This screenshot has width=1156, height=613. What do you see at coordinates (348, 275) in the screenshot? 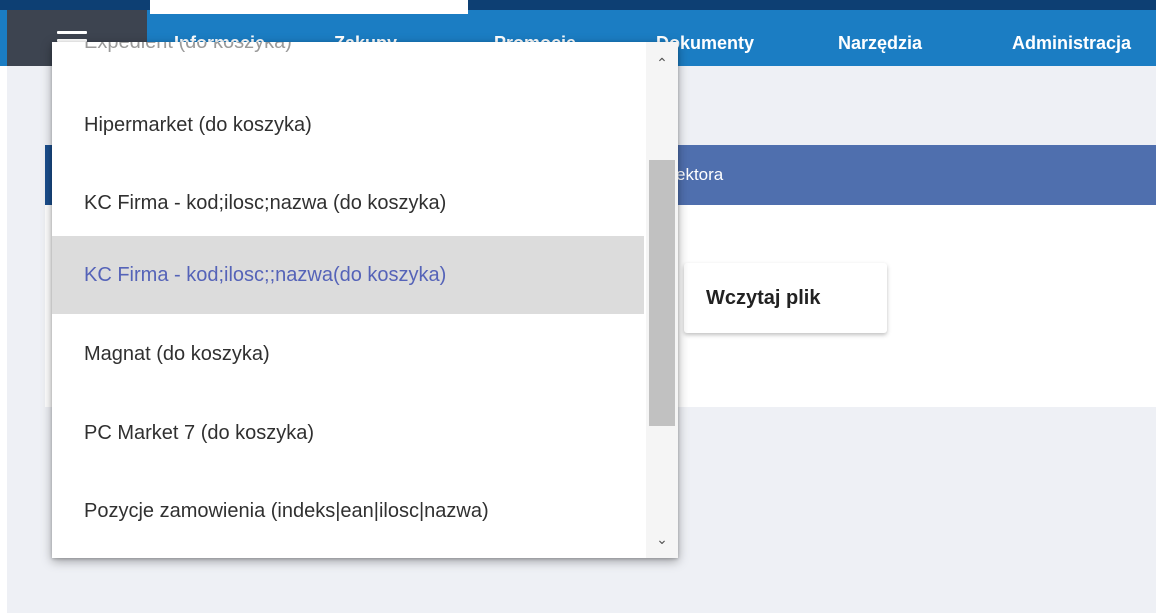
I see `dropdown-option-selected: KC Firma - kod;ilosc;;nazwa(do koszyka)` at bounding box center [348, 275].